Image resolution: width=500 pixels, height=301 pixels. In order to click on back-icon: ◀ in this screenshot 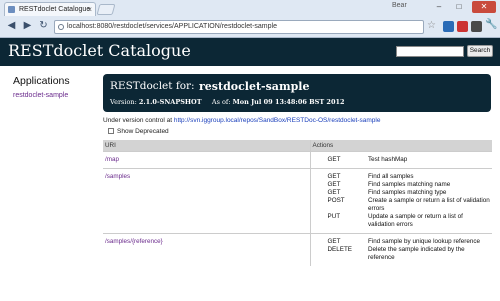, I will do `click(11, 26)`.